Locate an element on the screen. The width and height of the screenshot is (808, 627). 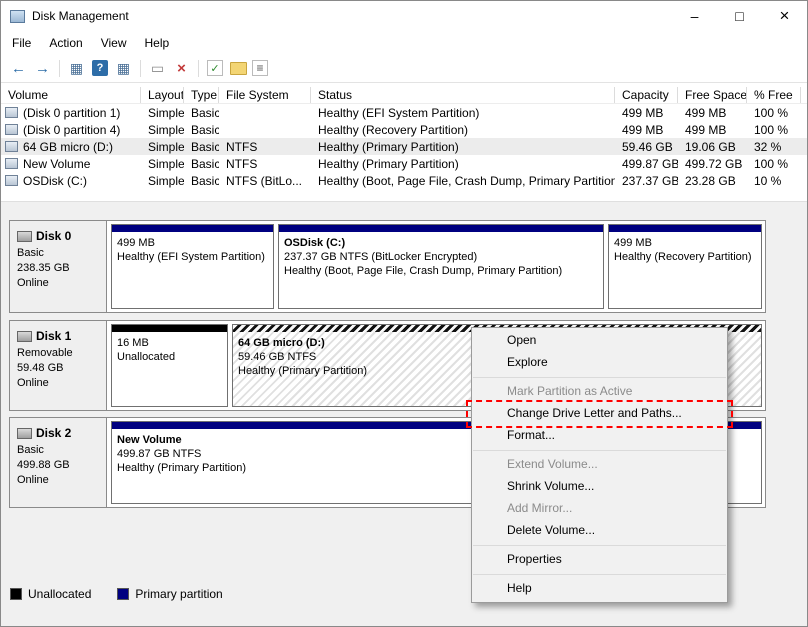
menu-help: Help is located at coordinates (157, 43).